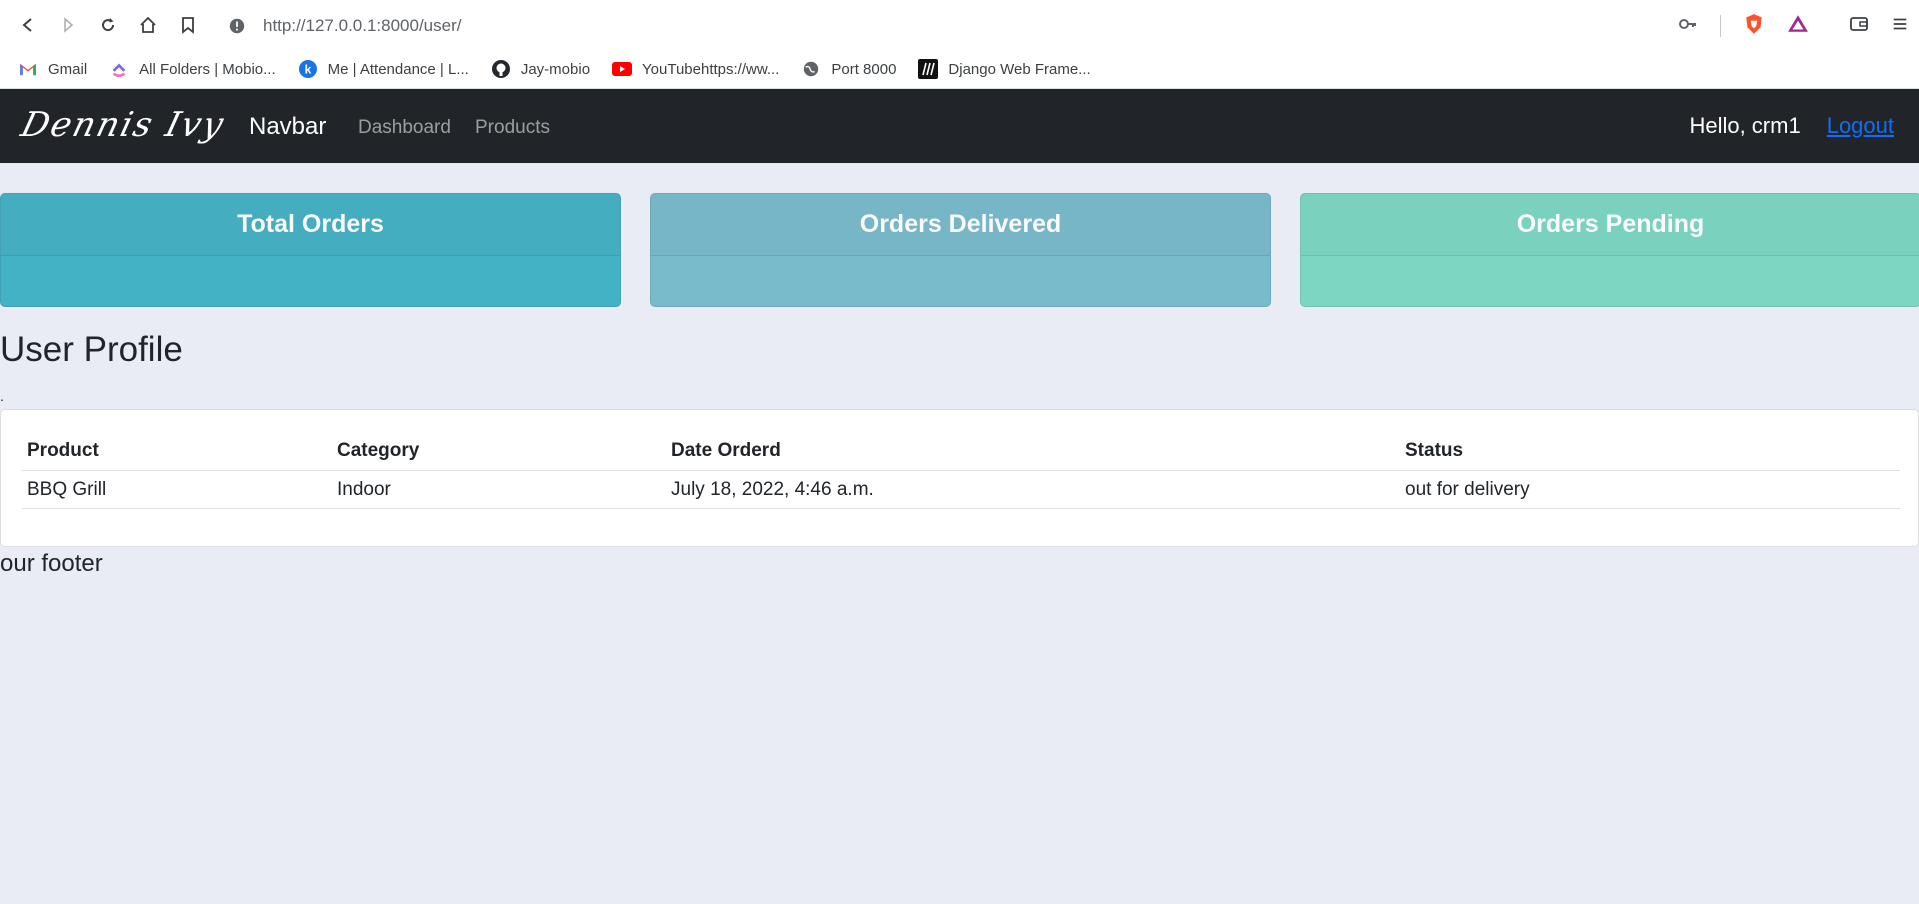 This screenshot has width=1919, height=904. I want to click on card-total-orders: Total Orders, so click(310, 250).